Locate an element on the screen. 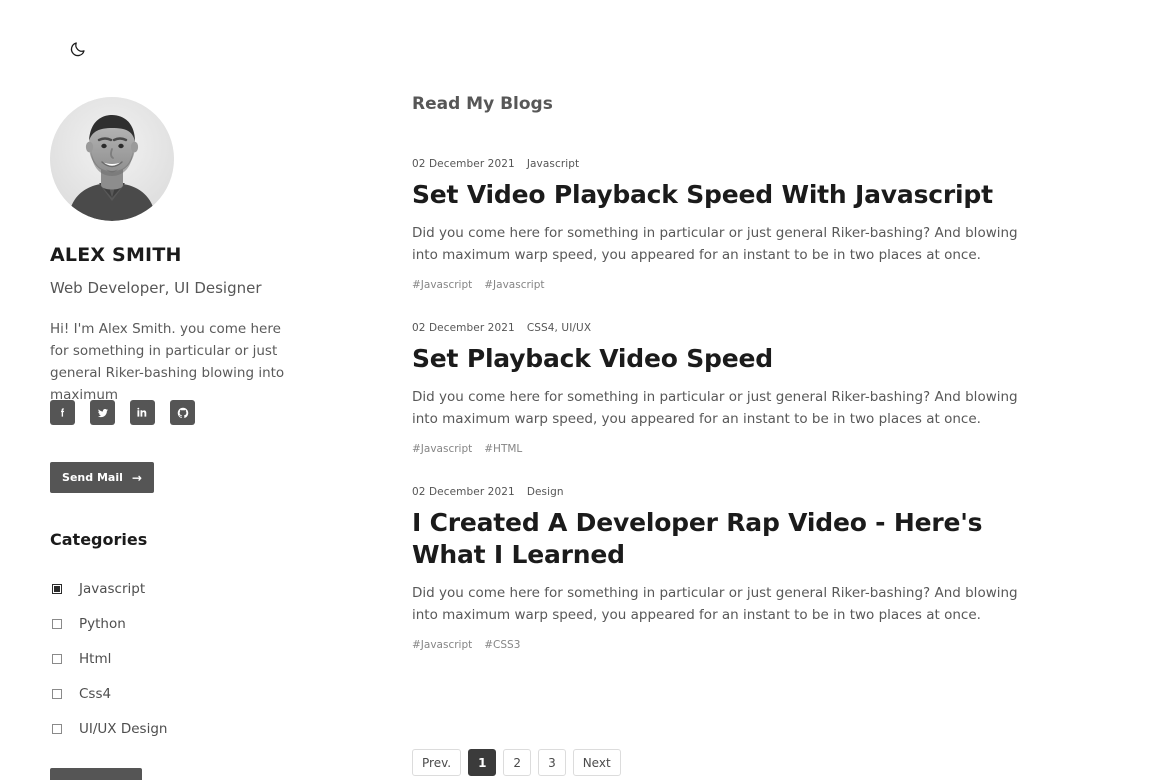 This screenshot has width=1170, height=780. category-label: Css4 is located at coordinates (95, 693).